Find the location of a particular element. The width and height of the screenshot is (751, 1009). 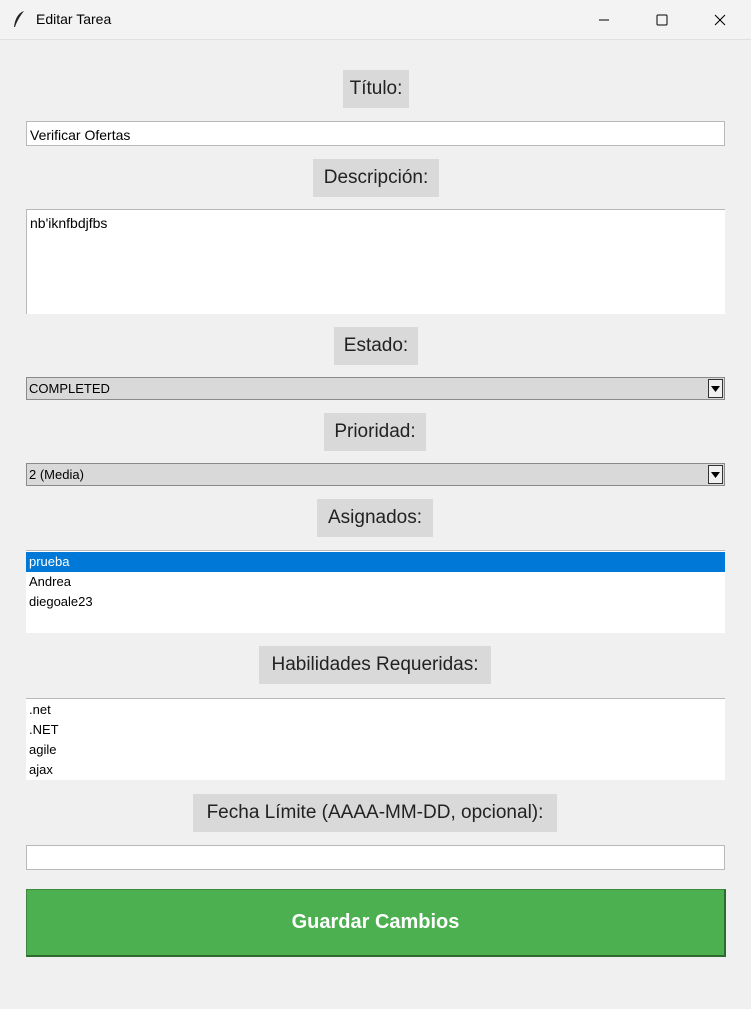

maximize-button is located at coordinates (662, 19).